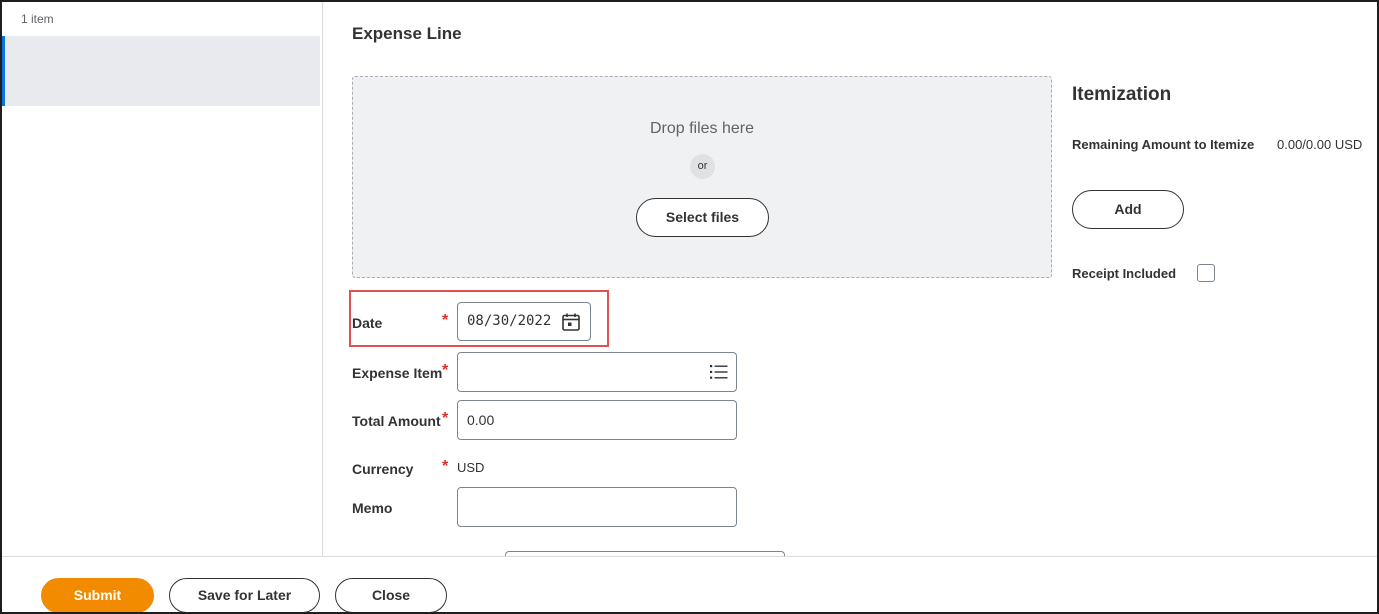 Image resolution: width=1379 pixels, height=614 pixels. What do you see at coordinates (702, 217) in the screenshot?
I see `select-files-button: Select files` at bounding box center [702, 217].